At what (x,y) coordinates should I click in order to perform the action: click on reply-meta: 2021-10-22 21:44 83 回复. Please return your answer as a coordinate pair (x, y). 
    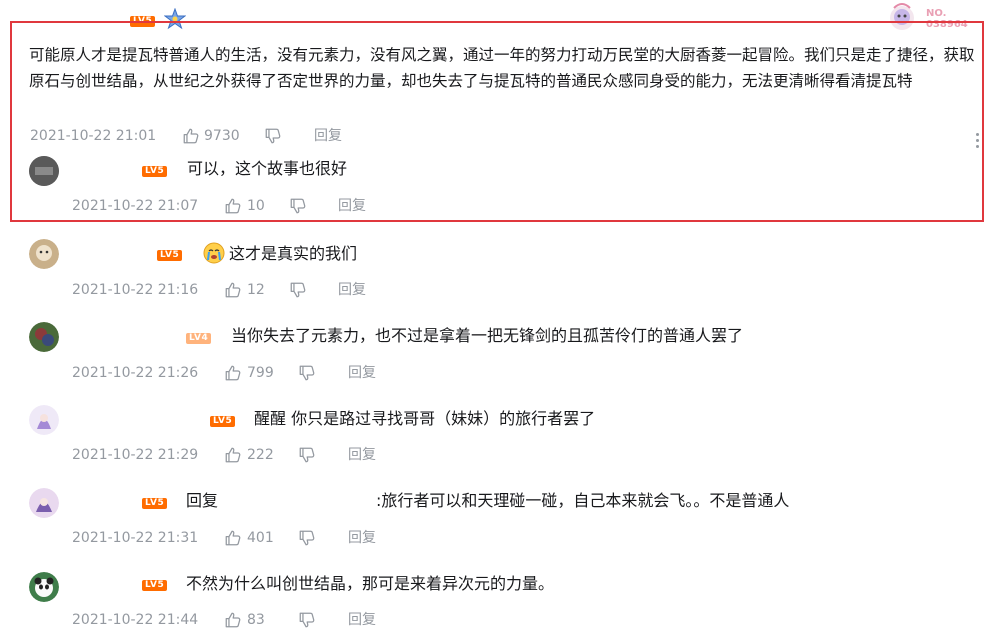
    Looking at the image, I should click on (272, 620).